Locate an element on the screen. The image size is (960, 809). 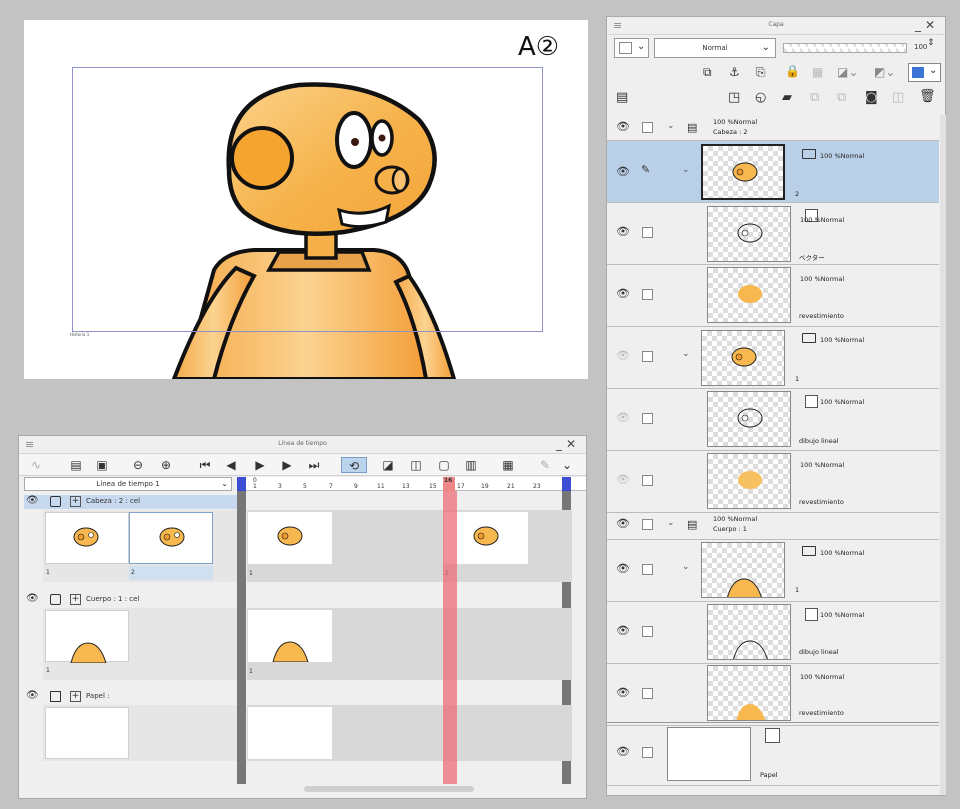
start-marker is located at coordinates (241, 484).